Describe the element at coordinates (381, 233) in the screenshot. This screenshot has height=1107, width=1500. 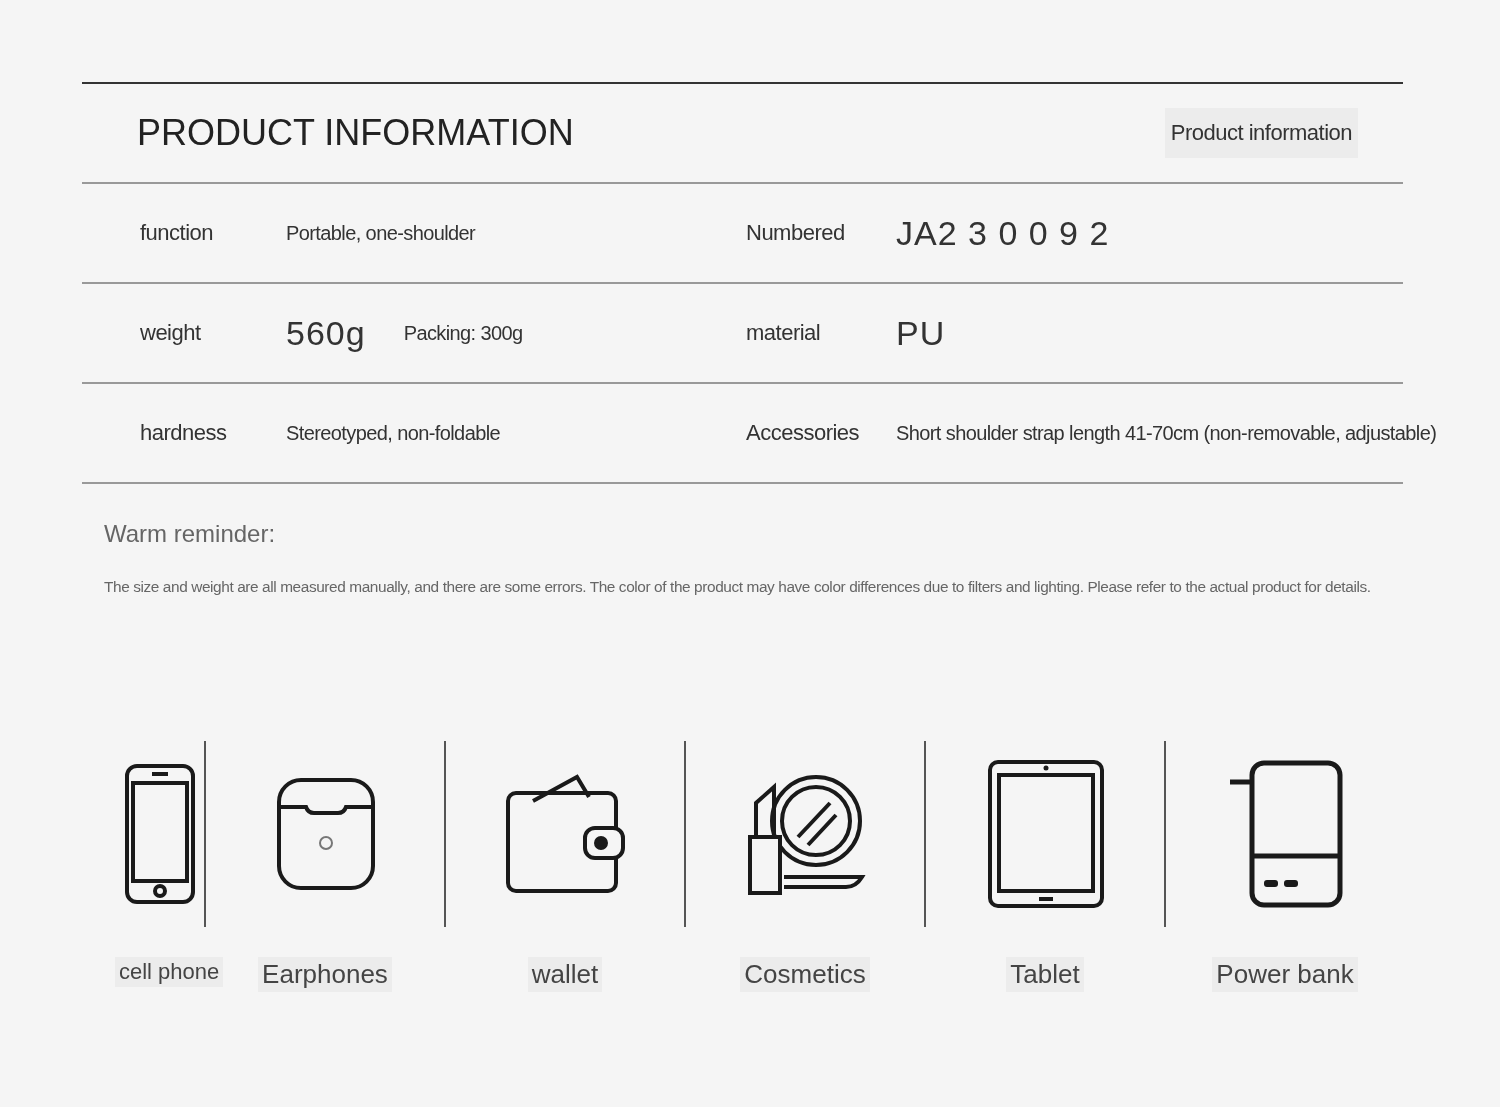
I see `spec-value: Portable, one-shoulder` at that location.